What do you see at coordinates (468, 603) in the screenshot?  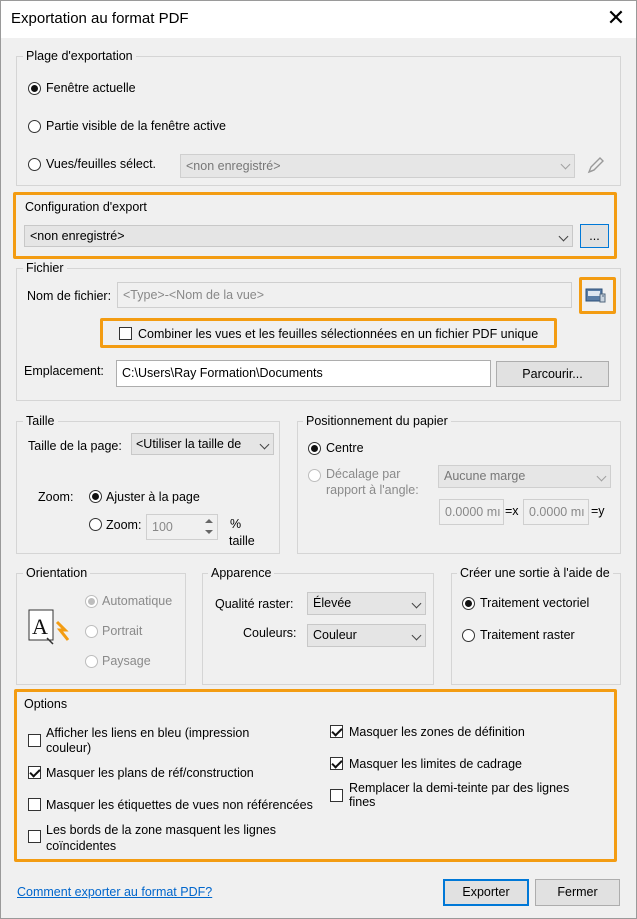 I see `radio-vector-processing` at bounding box center [468, 603].